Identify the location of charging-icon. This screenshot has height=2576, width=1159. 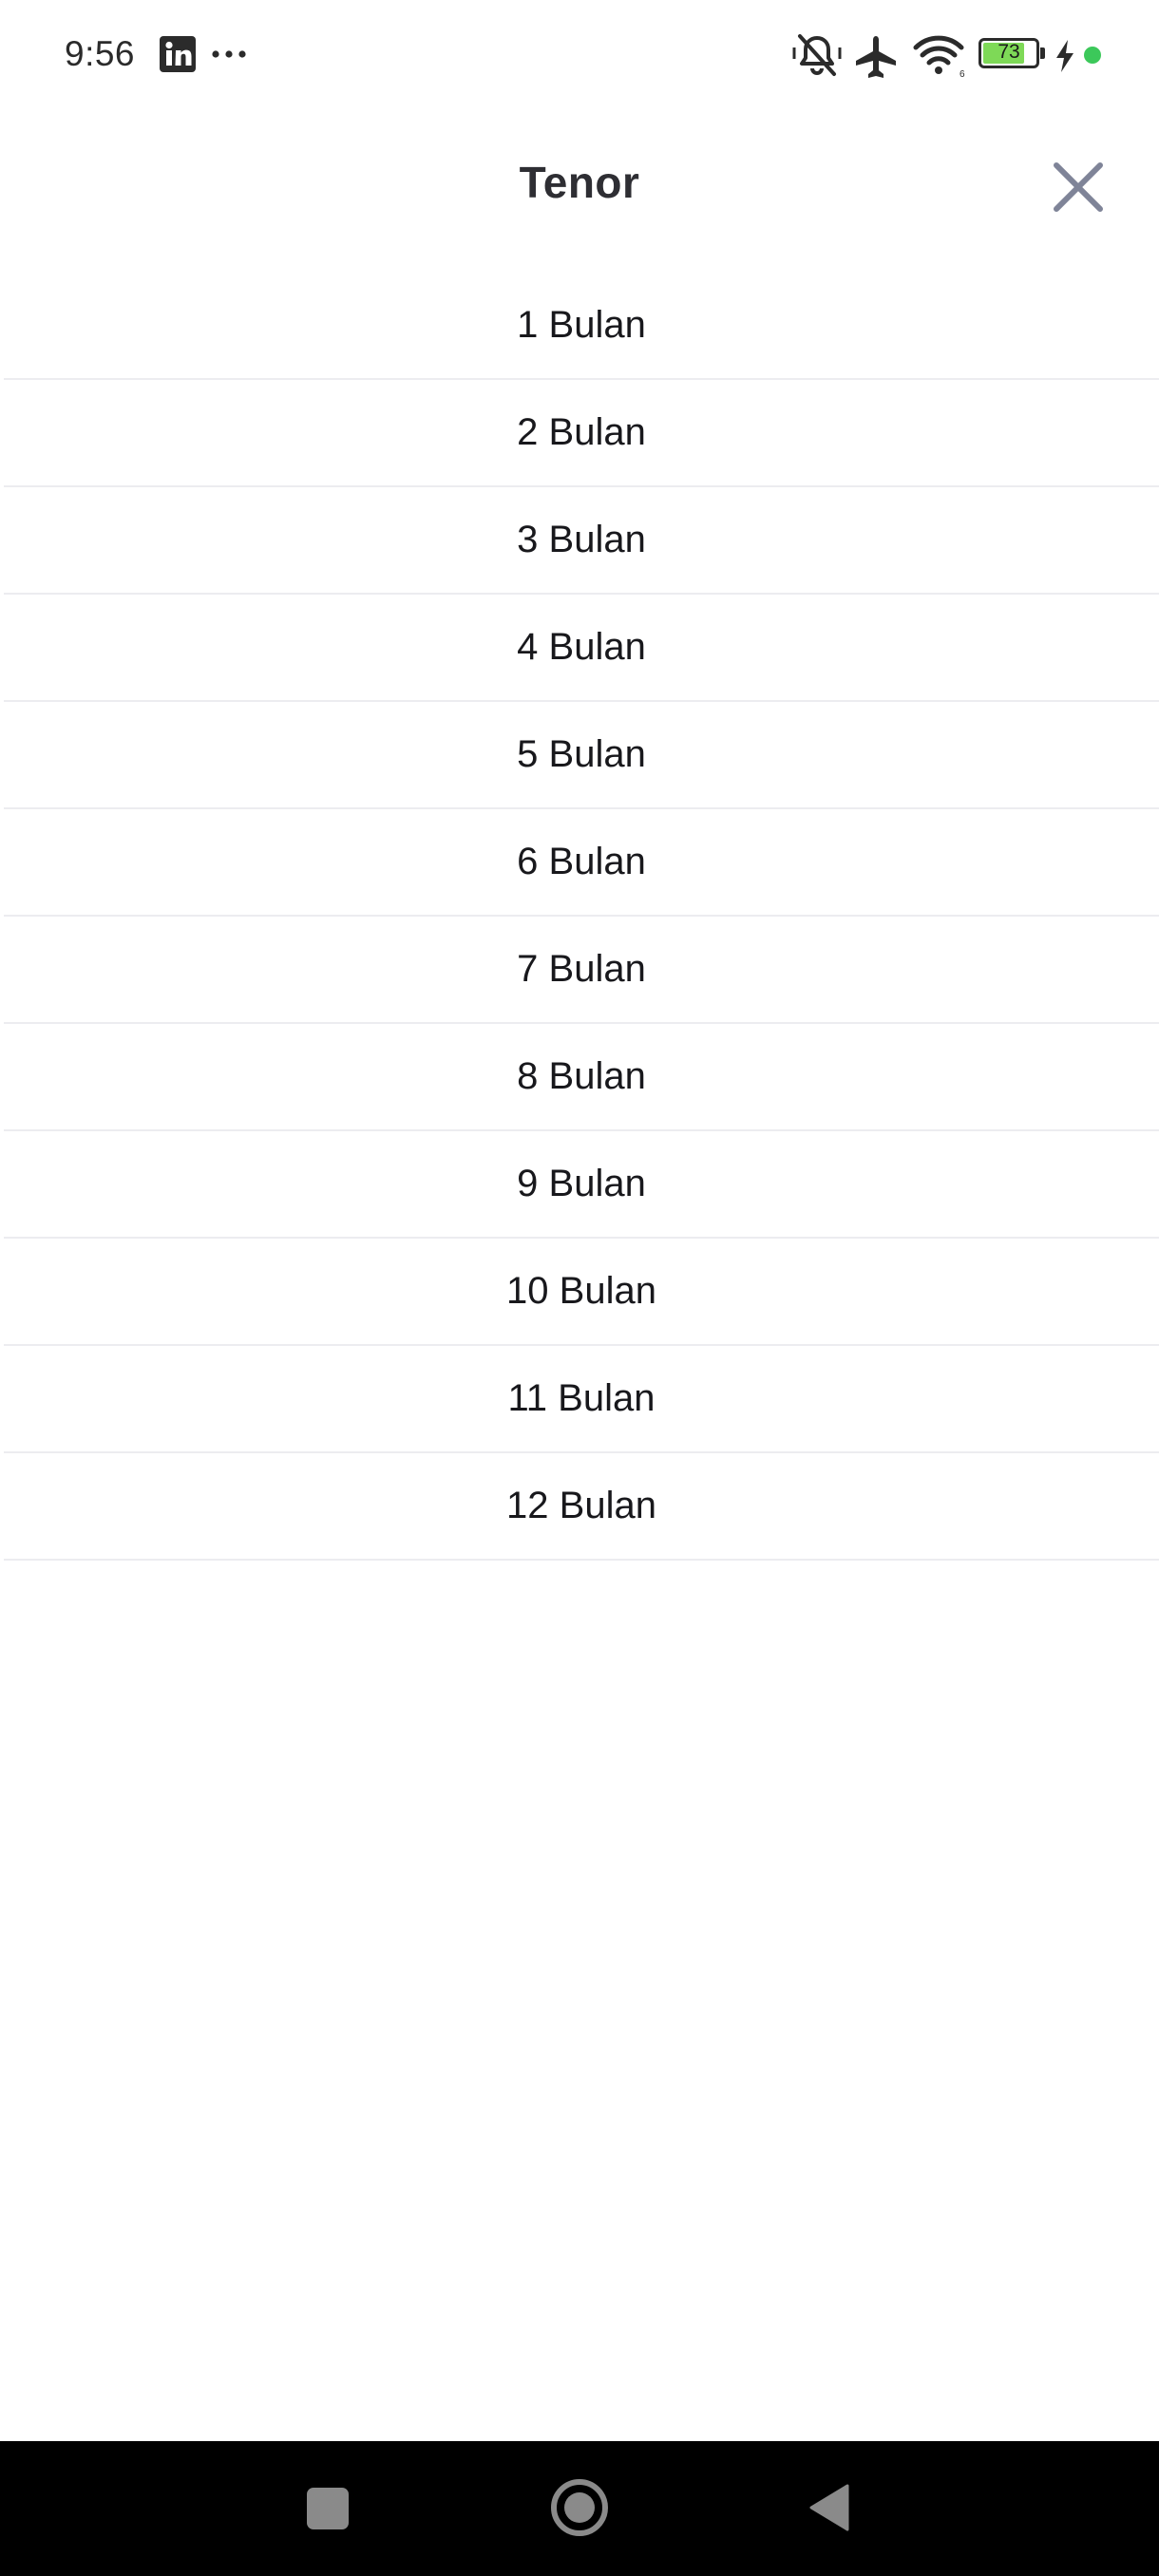
(1065, 56).